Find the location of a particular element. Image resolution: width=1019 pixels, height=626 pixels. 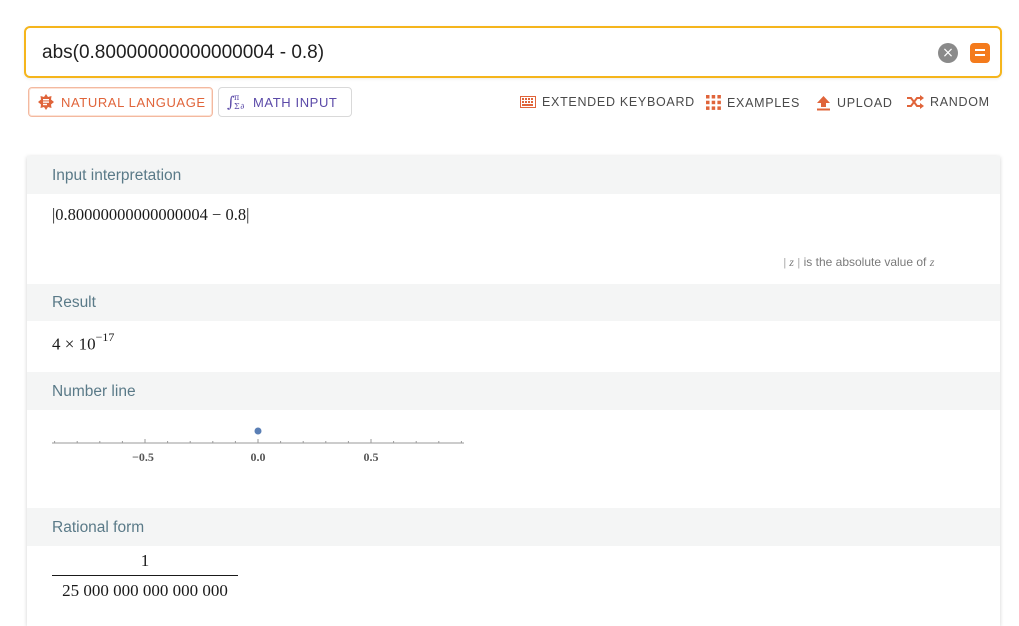

shuffle-icon is located at coordinates (915, 102).